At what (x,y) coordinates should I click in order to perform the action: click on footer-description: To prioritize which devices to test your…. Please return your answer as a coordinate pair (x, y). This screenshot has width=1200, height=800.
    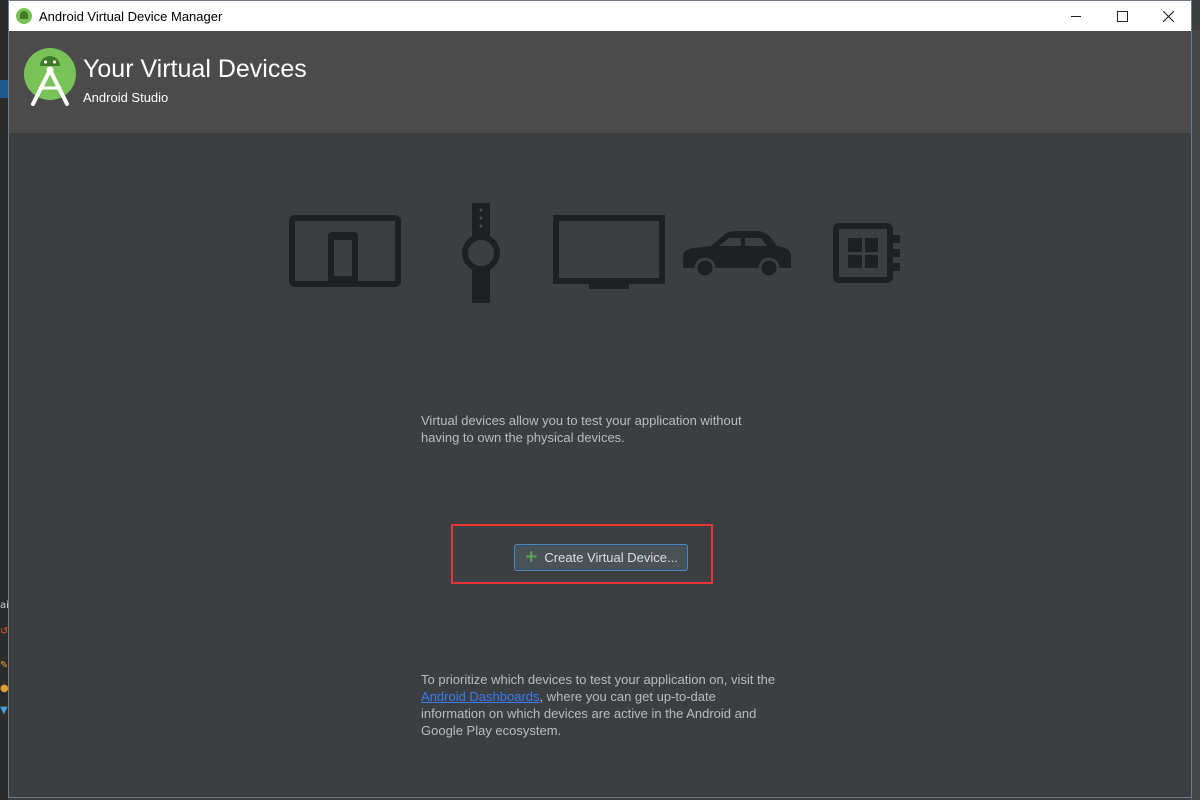
    Looking at the image, I should click on (601, 705).